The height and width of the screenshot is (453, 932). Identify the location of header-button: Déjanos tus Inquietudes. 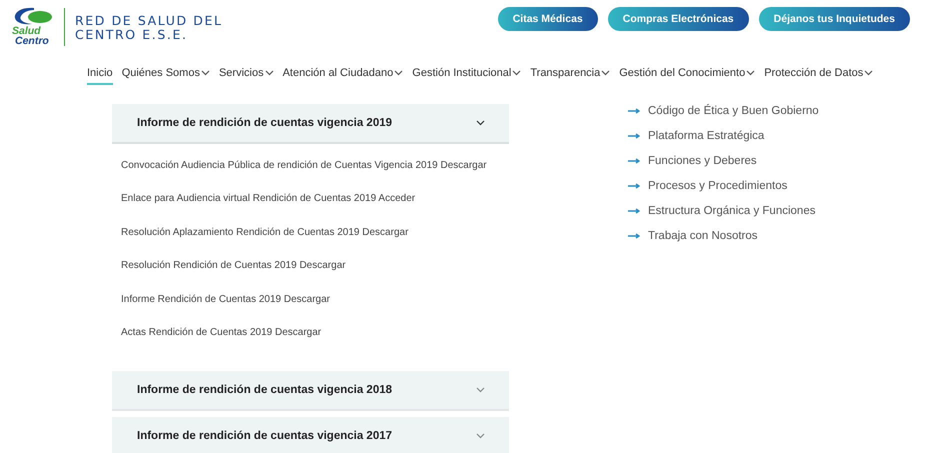
(834, 19).